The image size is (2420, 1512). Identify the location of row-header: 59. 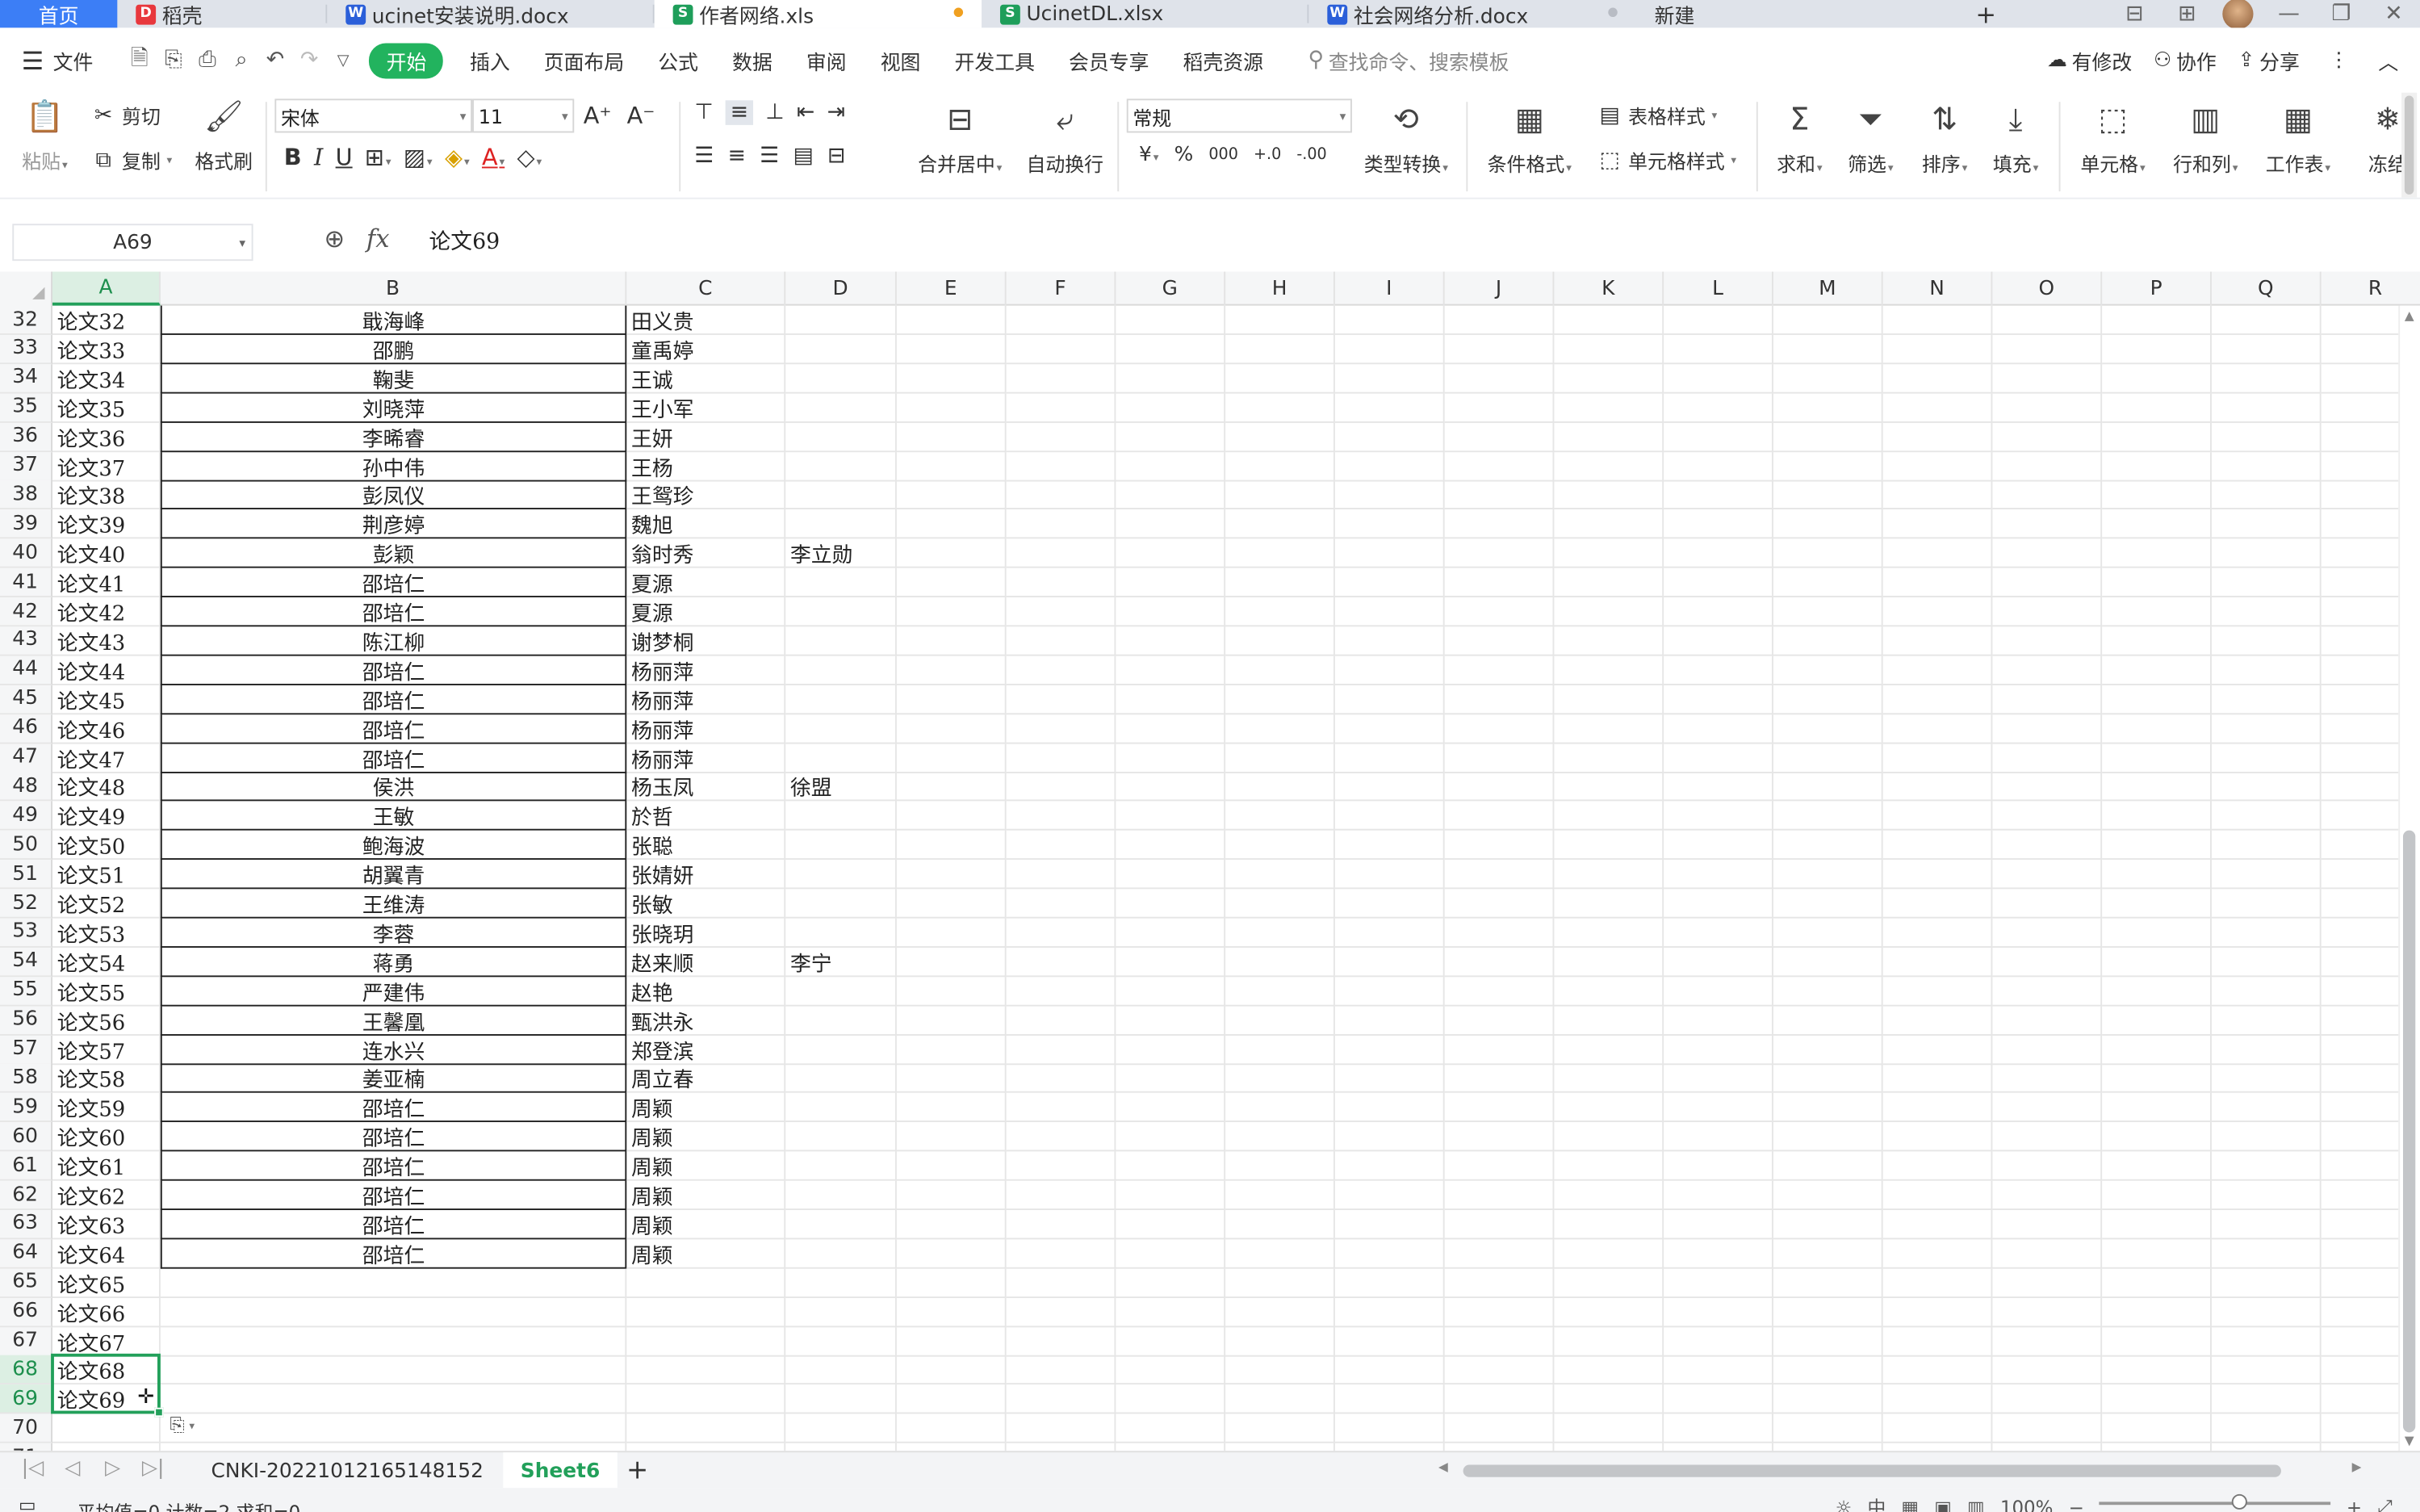
(26, 1108).